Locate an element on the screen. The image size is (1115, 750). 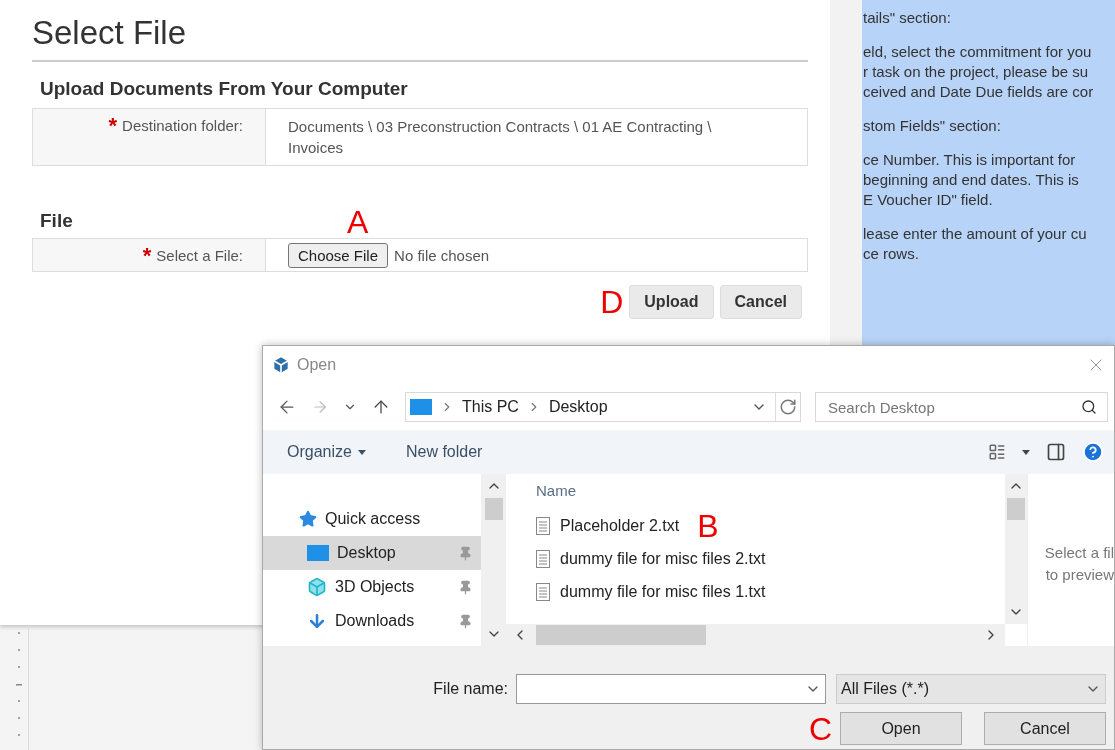
text-line: lease enter the amount of your cu is located at coordinates (975, 234).